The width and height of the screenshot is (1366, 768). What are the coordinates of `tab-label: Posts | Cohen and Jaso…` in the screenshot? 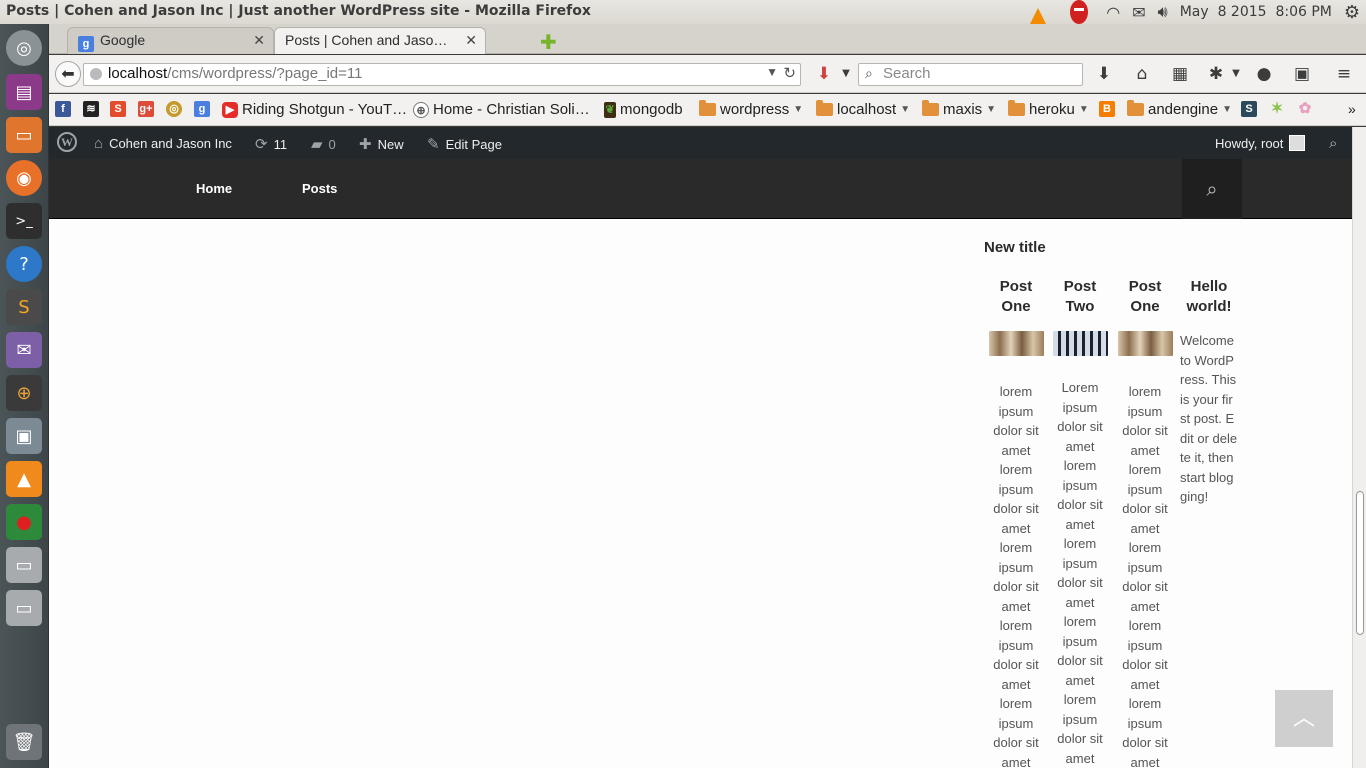 It's located at (366, 40).